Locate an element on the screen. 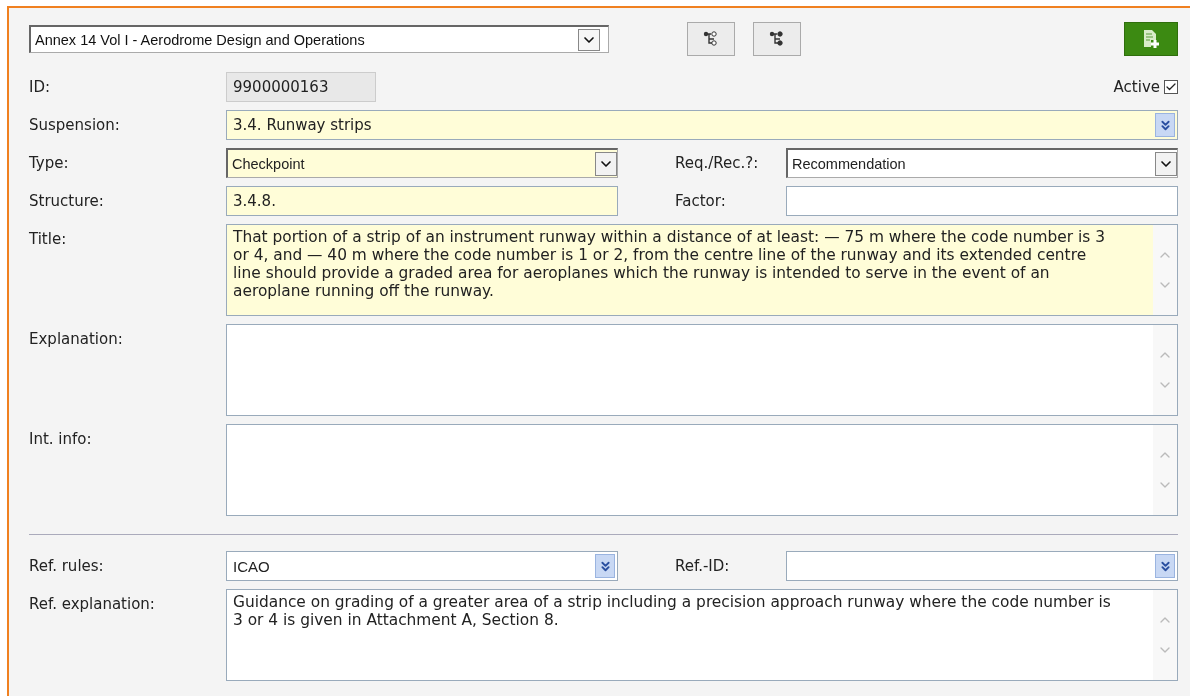 The image size is (1190, 696). field-label: ID: is located at coordinates (40, 86).